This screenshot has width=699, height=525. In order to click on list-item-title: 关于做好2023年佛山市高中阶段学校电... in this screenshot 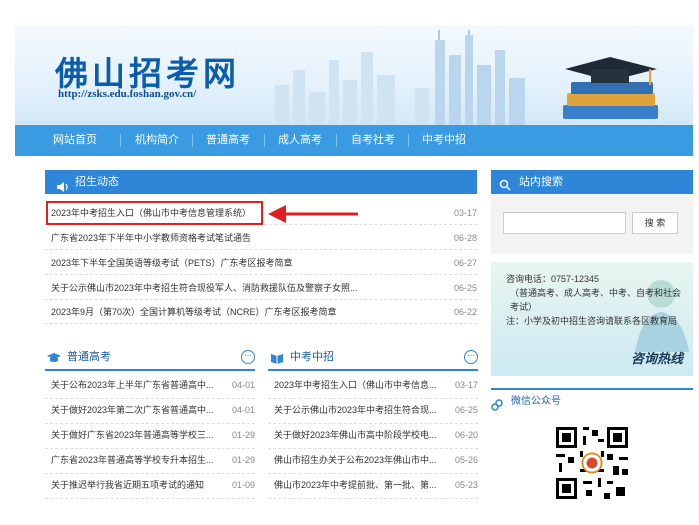, I will do `click(355, 435)`.